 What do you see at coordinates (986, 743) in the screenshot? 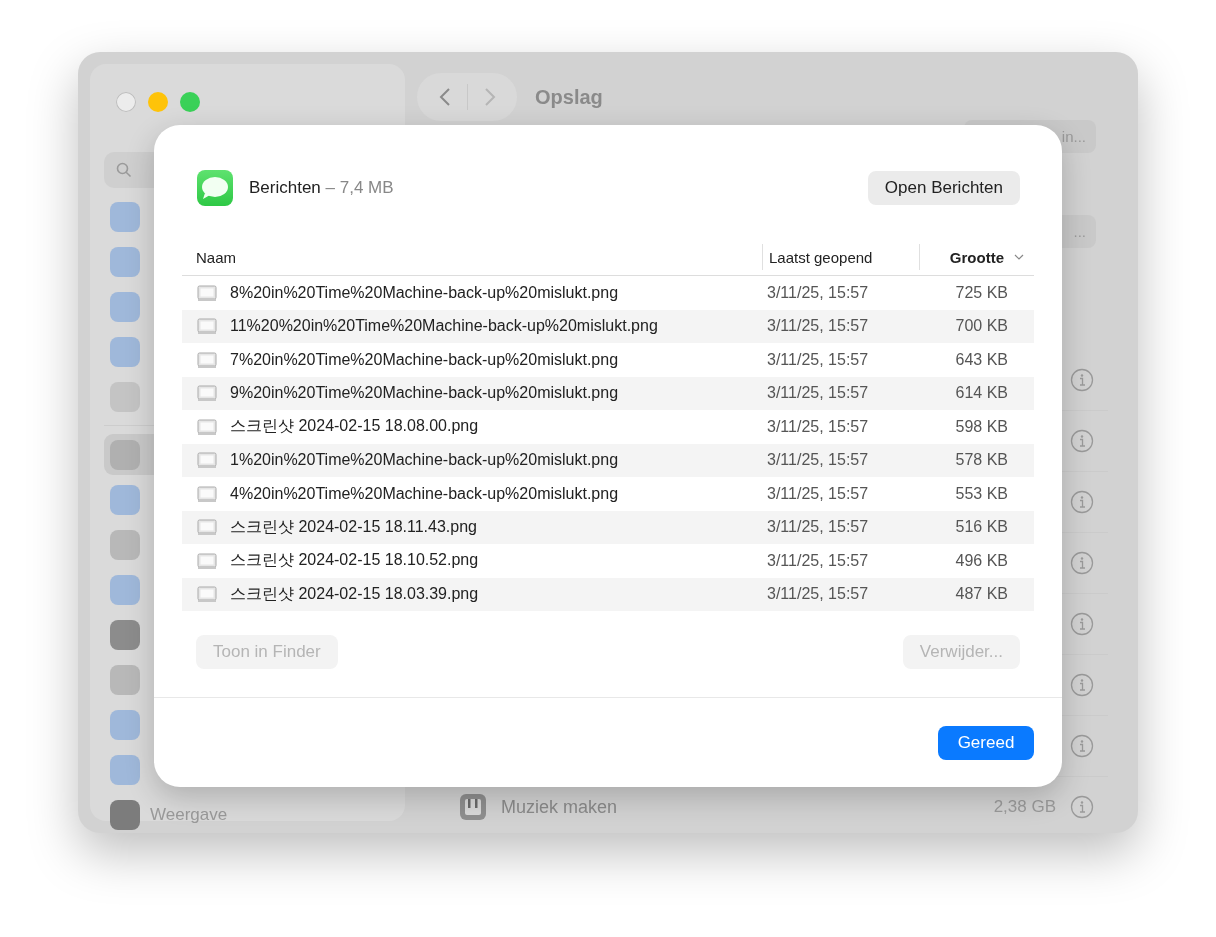
I see `done-button: Gereed` at bounding box center [986, 743].